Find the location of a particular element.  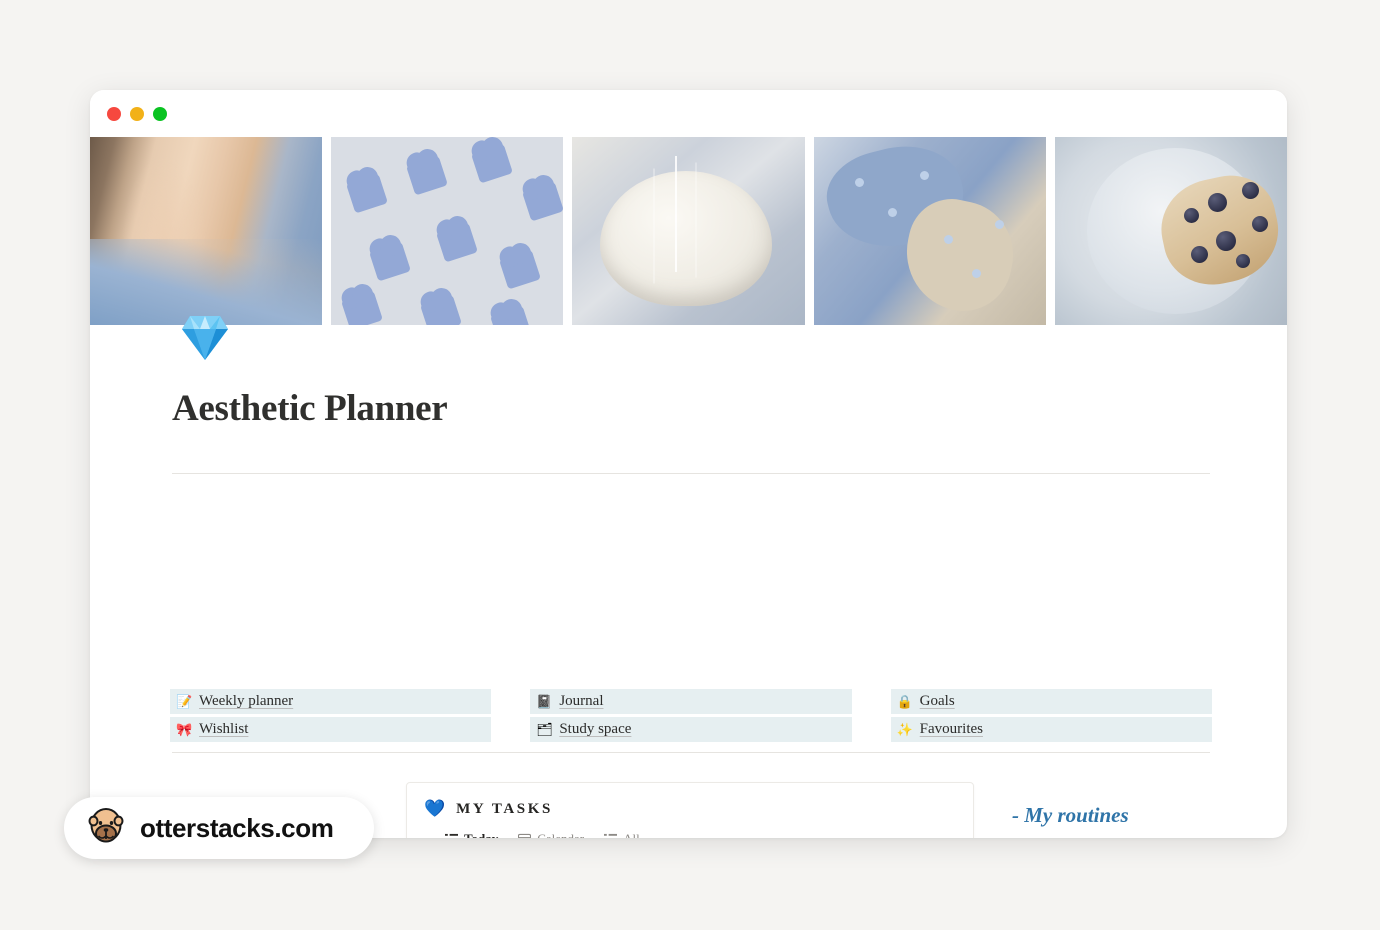

sparkles-icon: ✨ is located at coordinates (904, 729).